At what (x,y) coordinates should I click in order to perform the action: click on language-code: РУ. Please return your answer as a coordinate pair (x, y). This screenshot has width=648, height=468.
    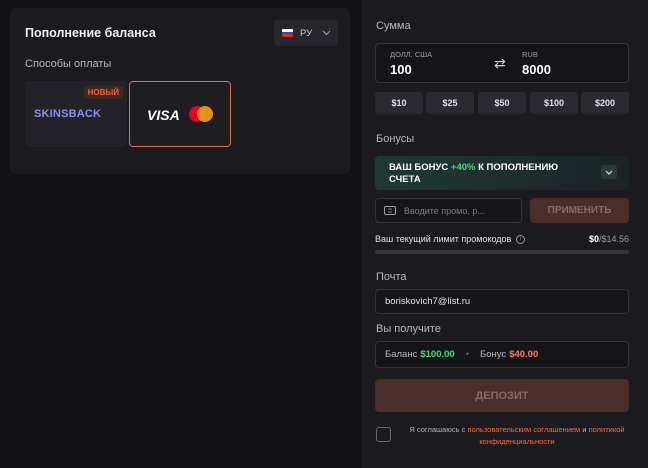
    Looking at the image, I should click on (306, 33).